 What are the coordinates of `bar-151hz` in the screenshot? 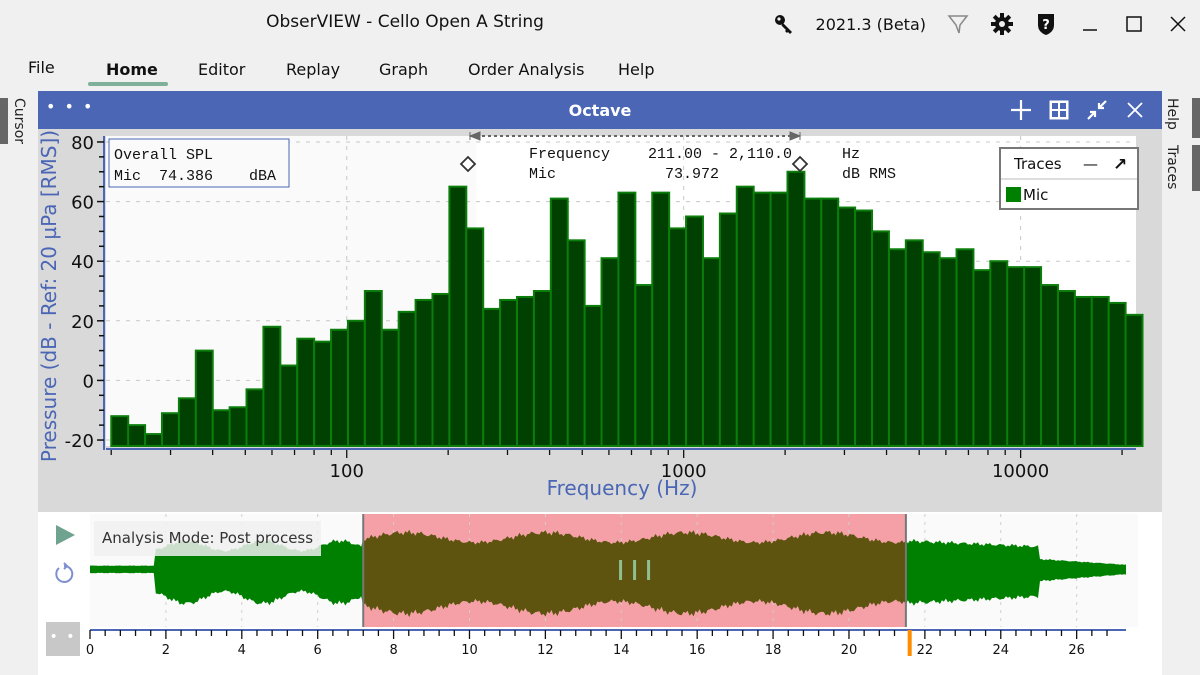 It's located at (407, 378).